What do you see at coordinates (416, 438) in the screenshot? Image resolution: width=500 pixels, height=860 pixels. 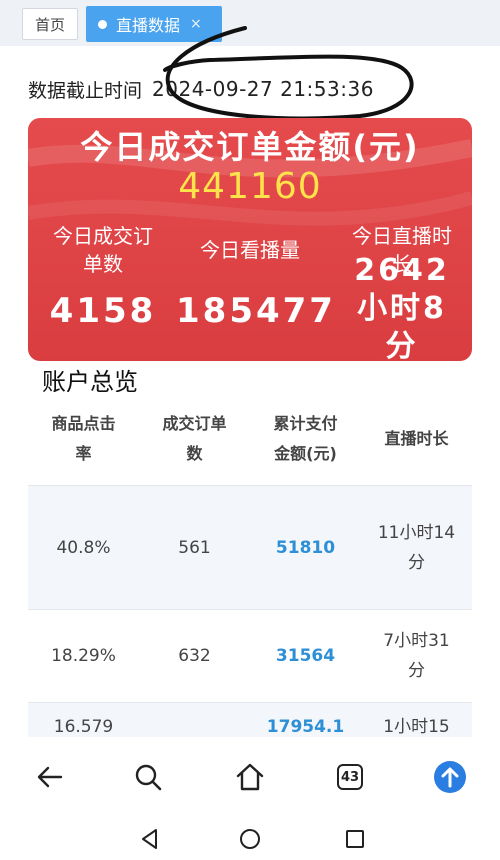 I see `column-header-duration: 直播时长` at bounding box center [416, 438].